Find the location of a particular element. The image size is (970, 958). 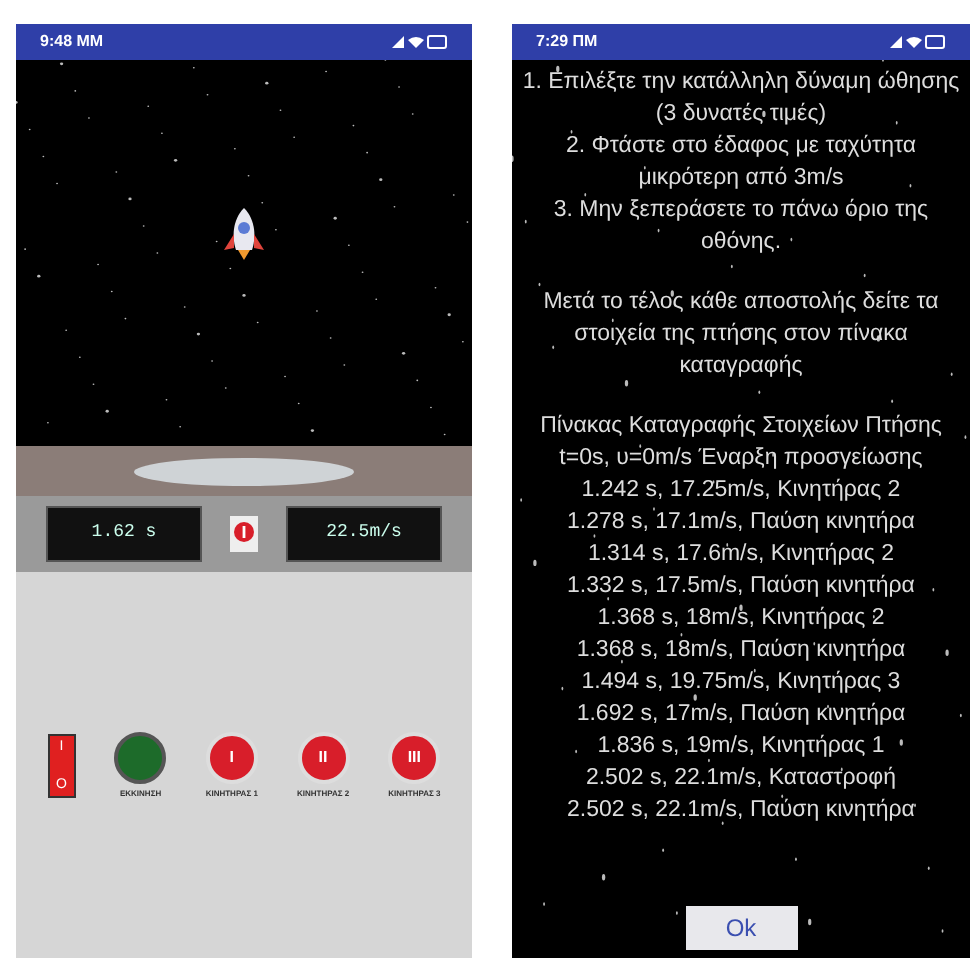

speed-display: 22.5m/s is located at coordinates (364, 534).